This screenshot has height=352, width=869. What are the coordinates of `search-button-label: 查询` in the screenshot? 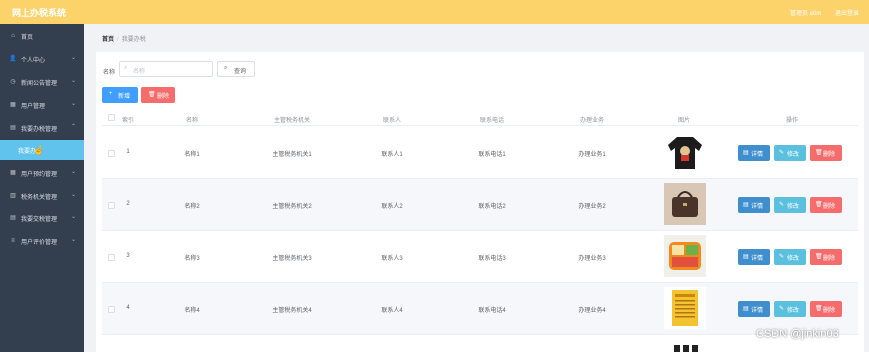 It's located at (240, 72).